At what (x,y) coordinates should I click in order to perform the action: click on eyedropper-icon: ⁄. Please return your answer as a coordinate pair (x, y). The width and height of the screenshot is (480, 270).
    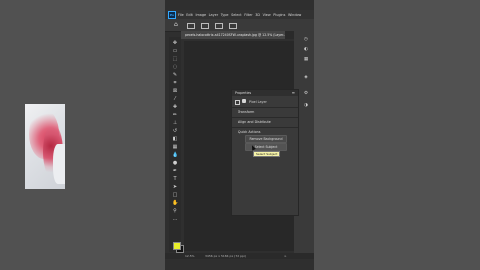
    Looking at the image, I should click on (175, 99).